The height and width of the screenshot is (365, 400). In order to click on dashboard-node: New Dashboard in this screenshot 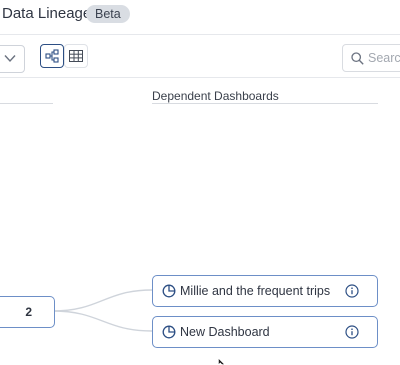, I will do `click(265, 332)`.